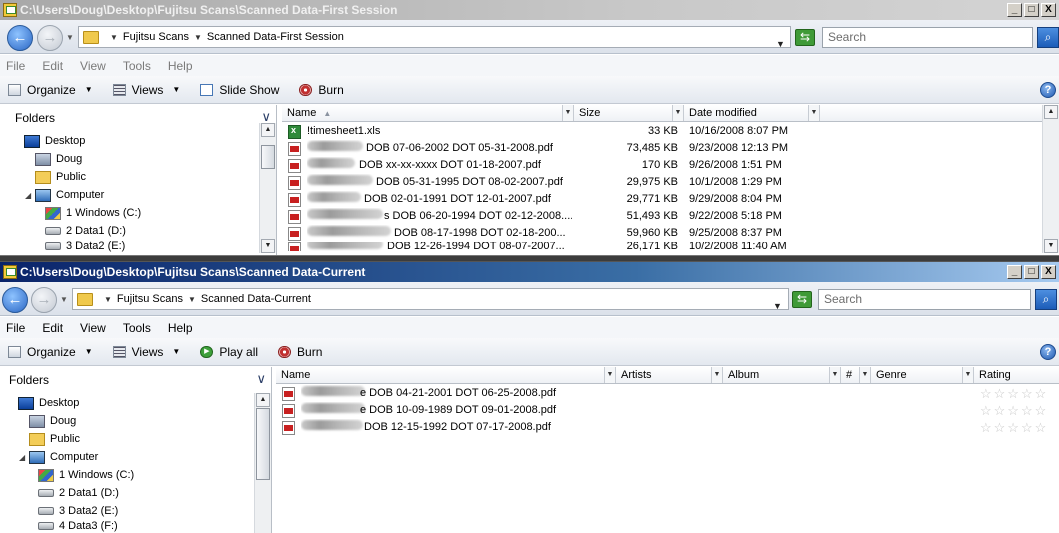 The height and width of the screenshot is (533, 1059). Describe the element at coordinates (1031, 10) in the screenshot. I see `maximize-button: □` at that location.